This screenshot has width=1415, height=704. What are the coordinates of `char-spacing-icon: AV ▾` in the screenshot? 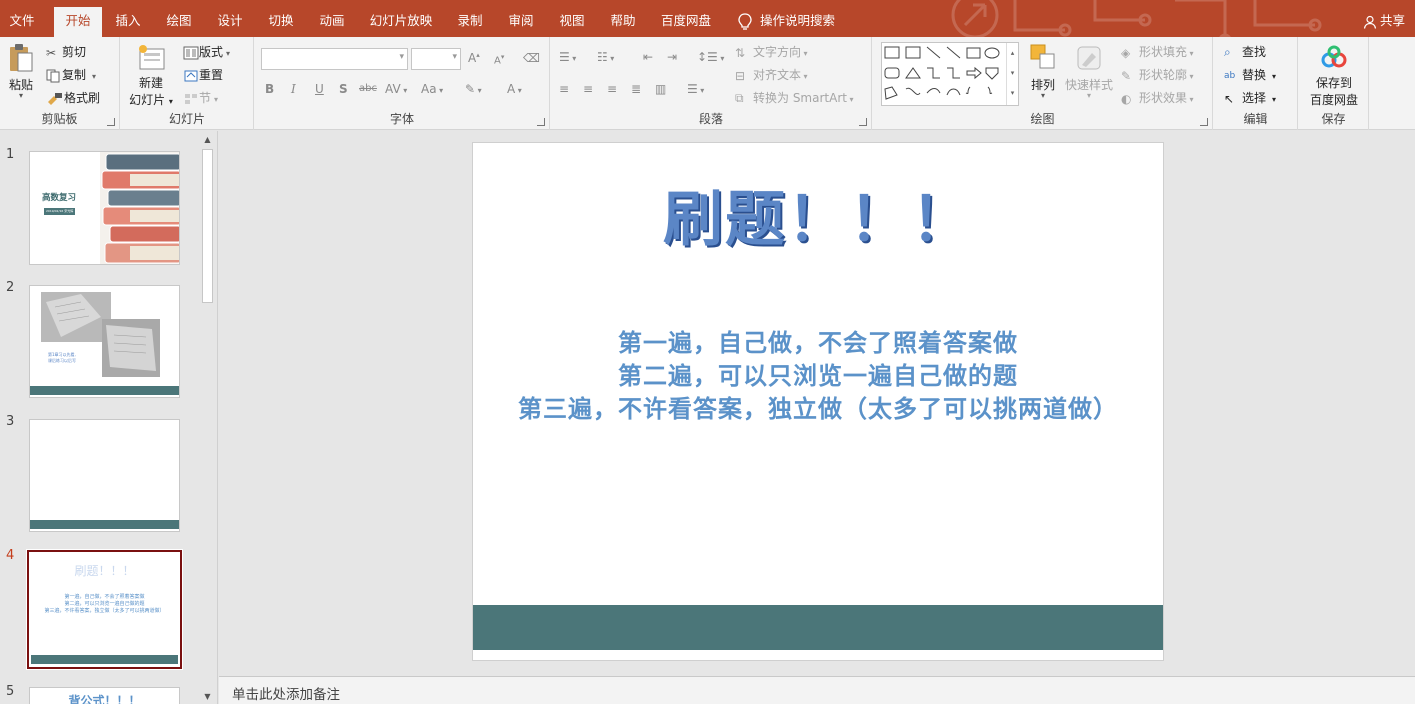 It's located at (396, 89).